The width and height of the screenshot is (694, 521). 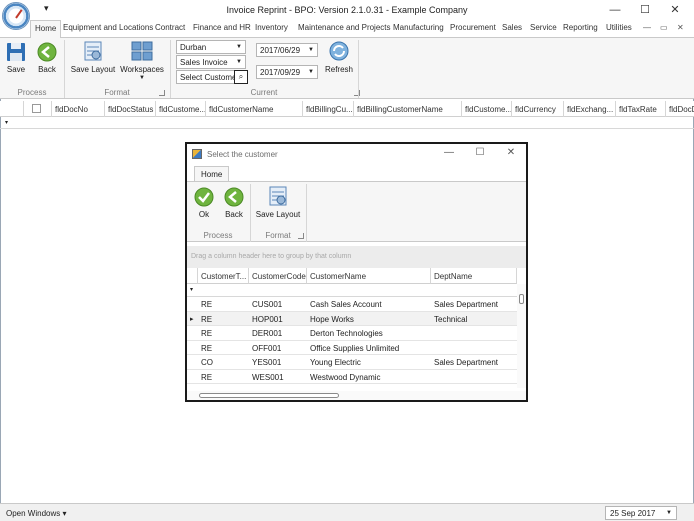 I want to click on cell-customer-code: HOP001, so click(x=267, y=319).